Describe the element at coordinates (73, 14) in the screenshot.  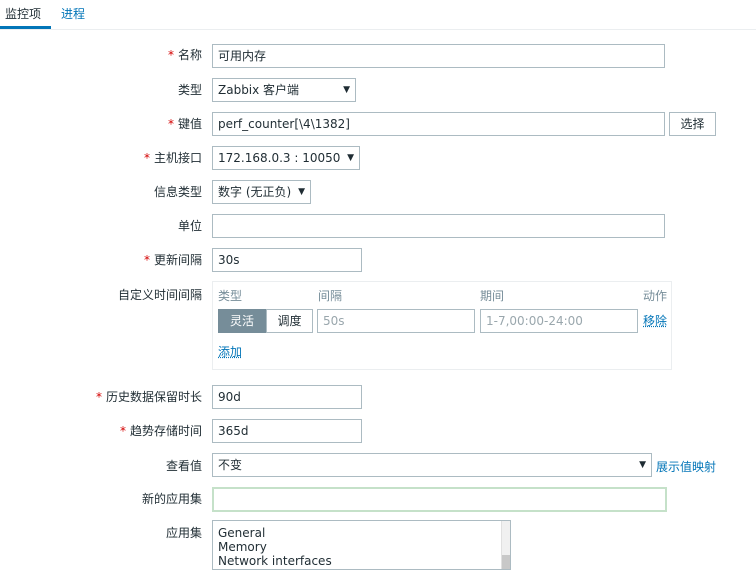
I see `tab-process: 进程` at that location.